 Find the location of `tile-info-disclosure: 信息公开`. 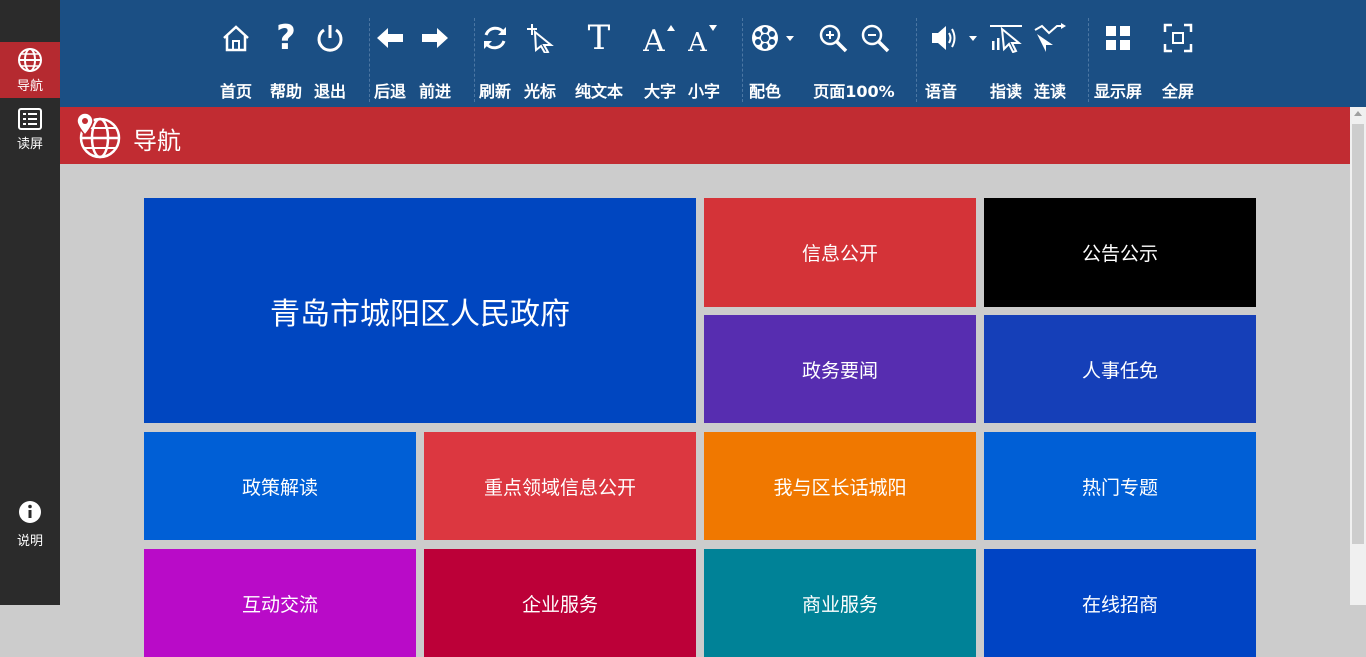

tile-info-disclosure: 信息公开 is located at coordinates (840, 252).